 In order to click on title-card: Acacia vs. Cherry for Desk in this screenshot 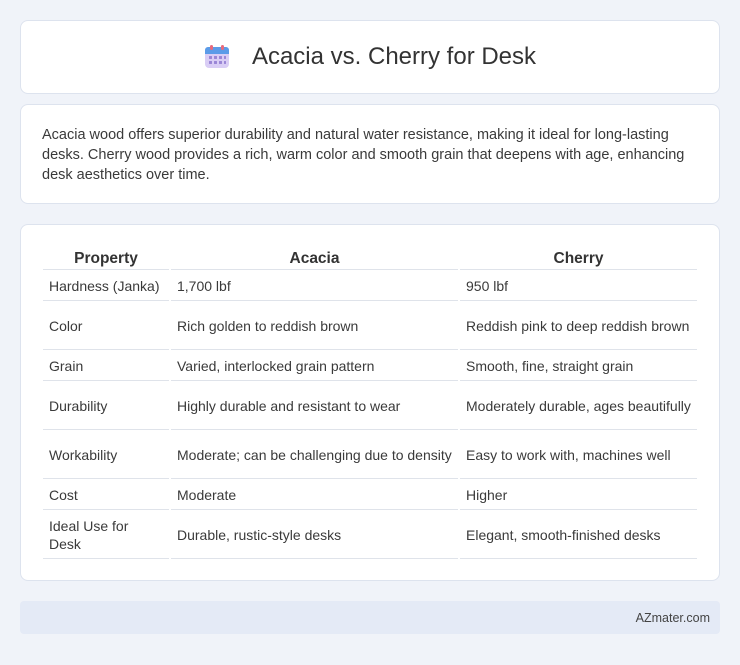, I will do `click(370, 57)`.